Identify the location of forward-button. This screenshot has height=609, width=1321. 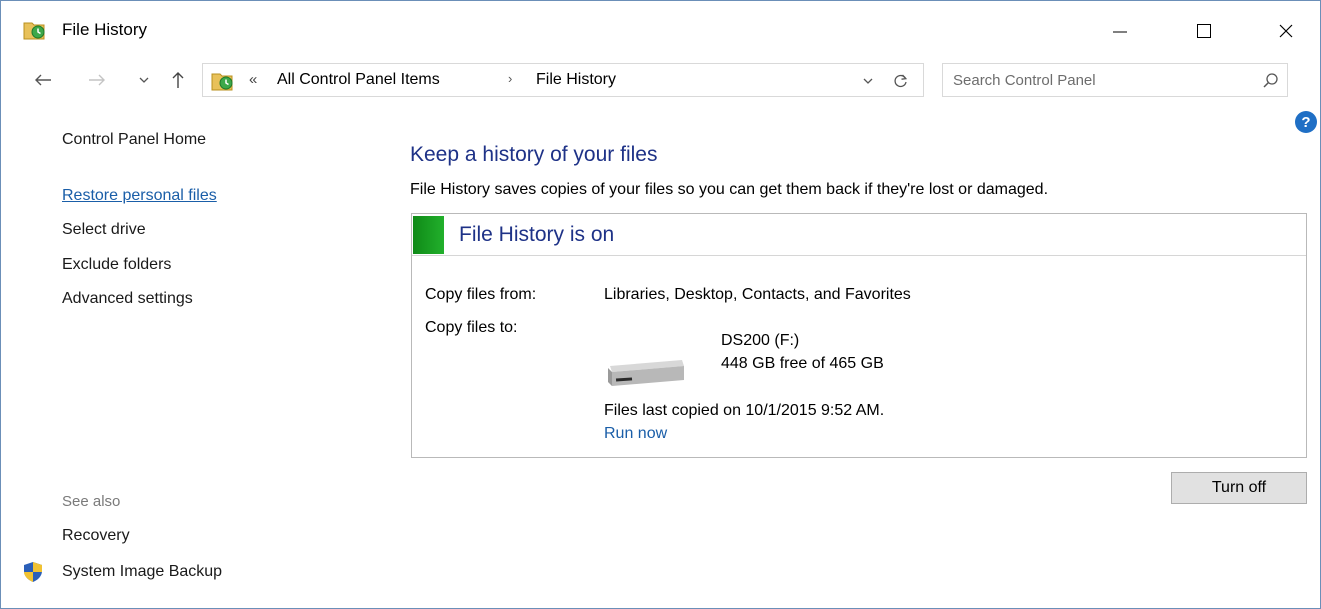
(97, 80).